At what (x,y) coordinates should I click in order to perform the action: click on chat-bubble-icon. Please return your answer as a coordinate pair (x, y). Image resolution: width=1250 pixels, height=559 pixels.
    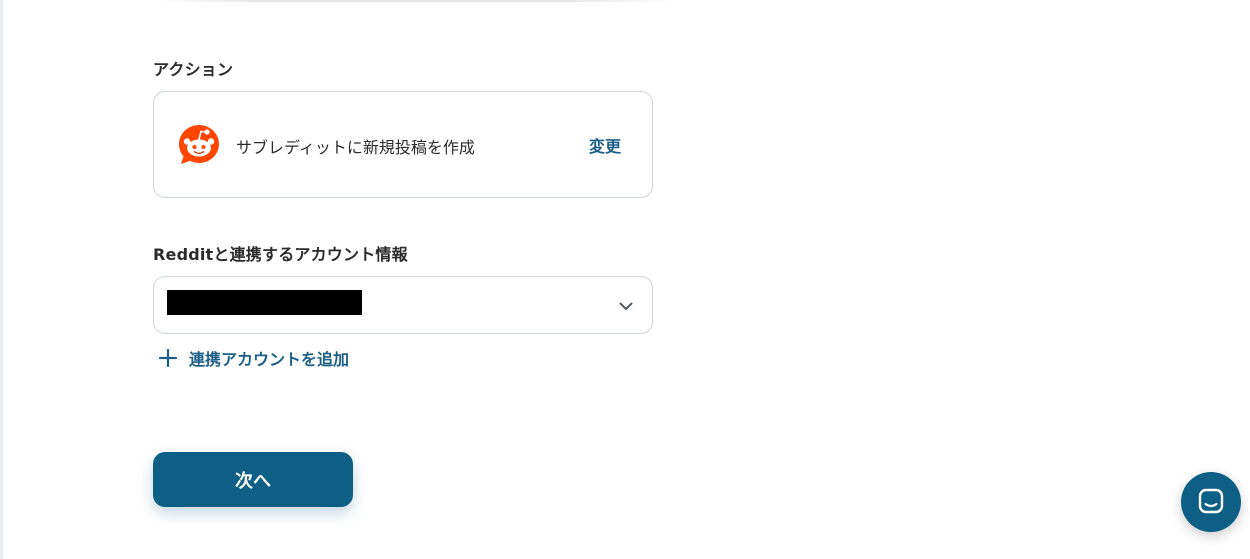
    Looking at the image, I should click on (1211, 501).